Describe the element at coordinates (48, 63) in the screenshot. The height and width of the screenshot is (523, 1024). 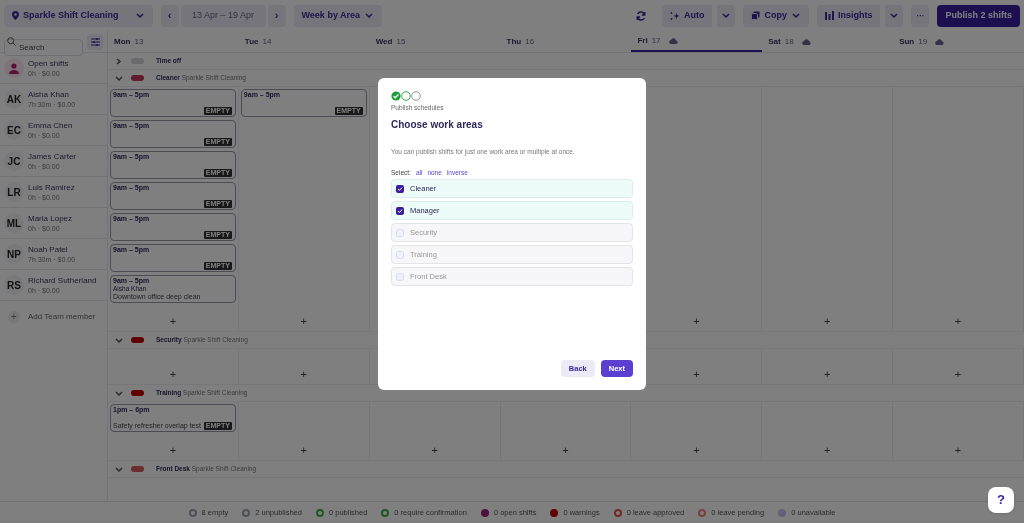
I see `person-name: Open shifts` at that location.